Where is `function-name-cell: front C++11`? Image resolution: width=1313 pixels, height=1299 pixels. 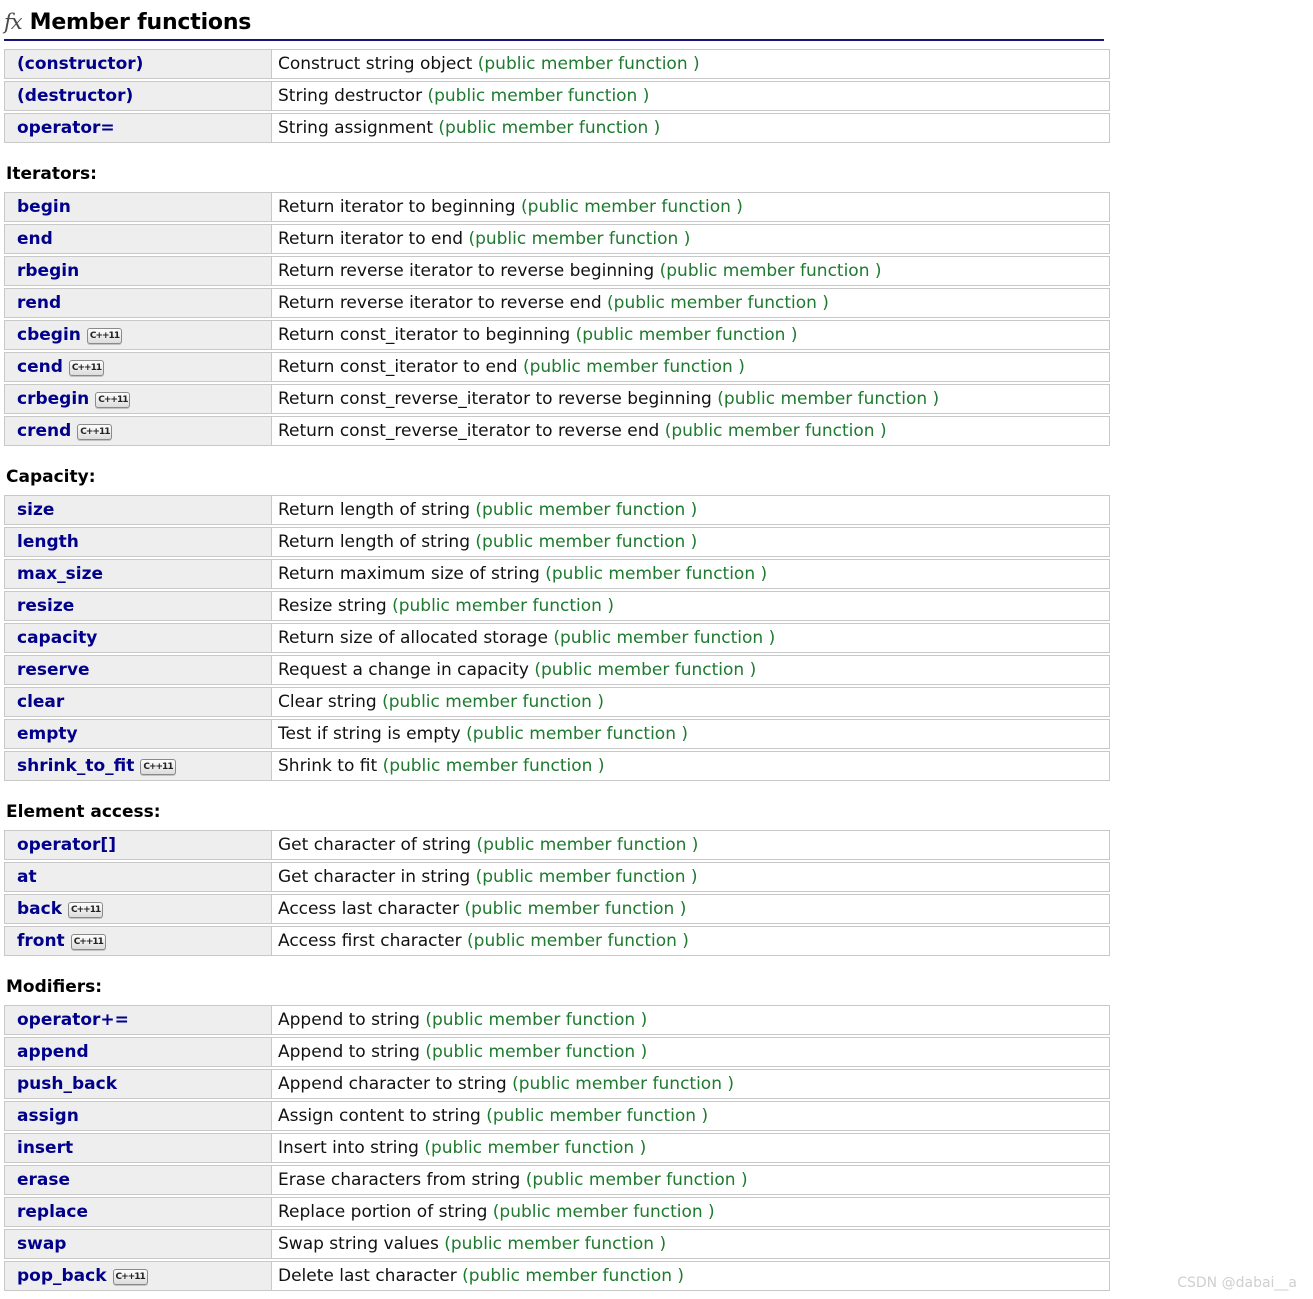 function-name-cell: front C++11 is located at coordinates (137, 941).